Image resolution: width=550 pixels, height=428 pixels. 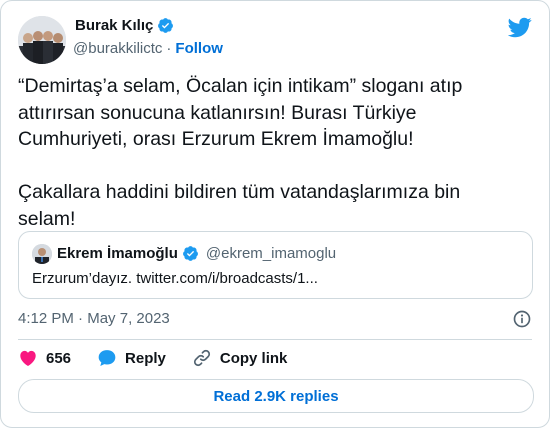 What do you see at coordinates (128, 318) in the screenshot?
I see `tweet-date: May 7, 2023` at bounding box center [128, 318].